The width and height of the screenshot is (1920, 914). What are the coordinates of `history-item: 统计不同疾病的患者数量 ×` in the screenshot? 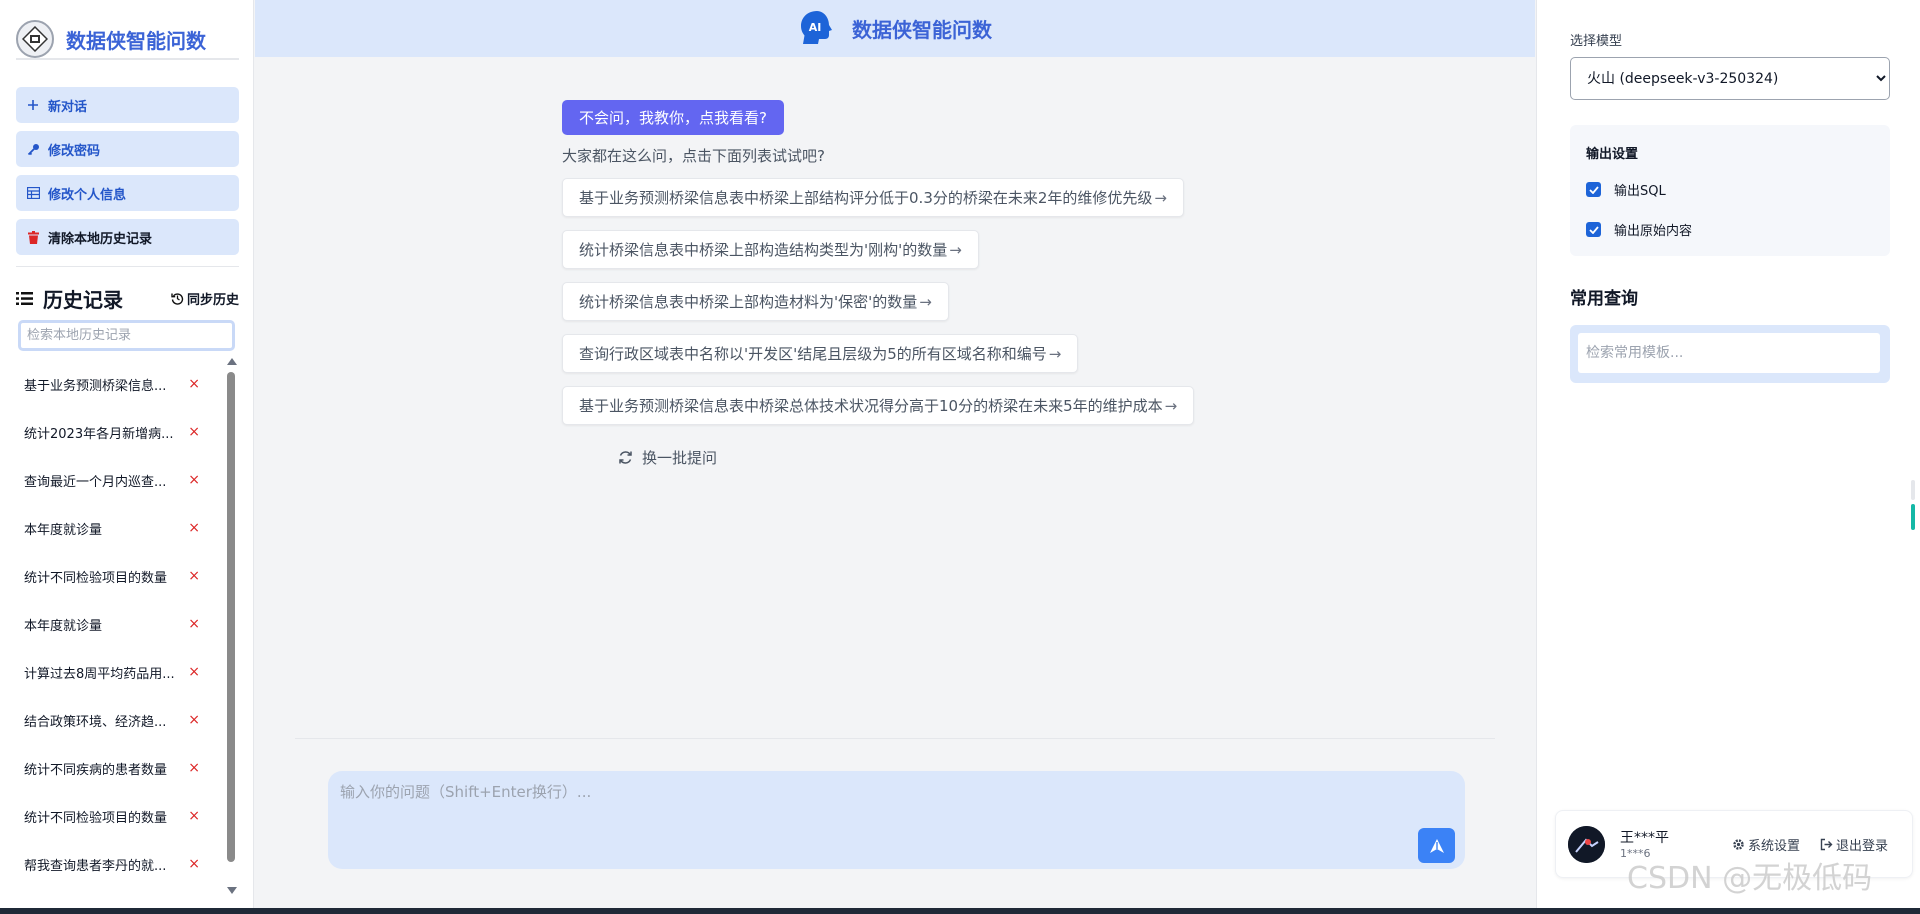 It's located at (116, 768).